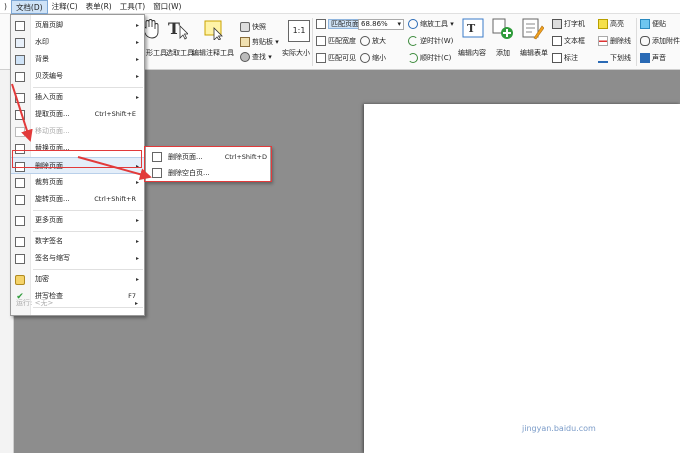 The image size is (680, 453). I want to click on actual-size-icon: 1:1, so click(299, 31).